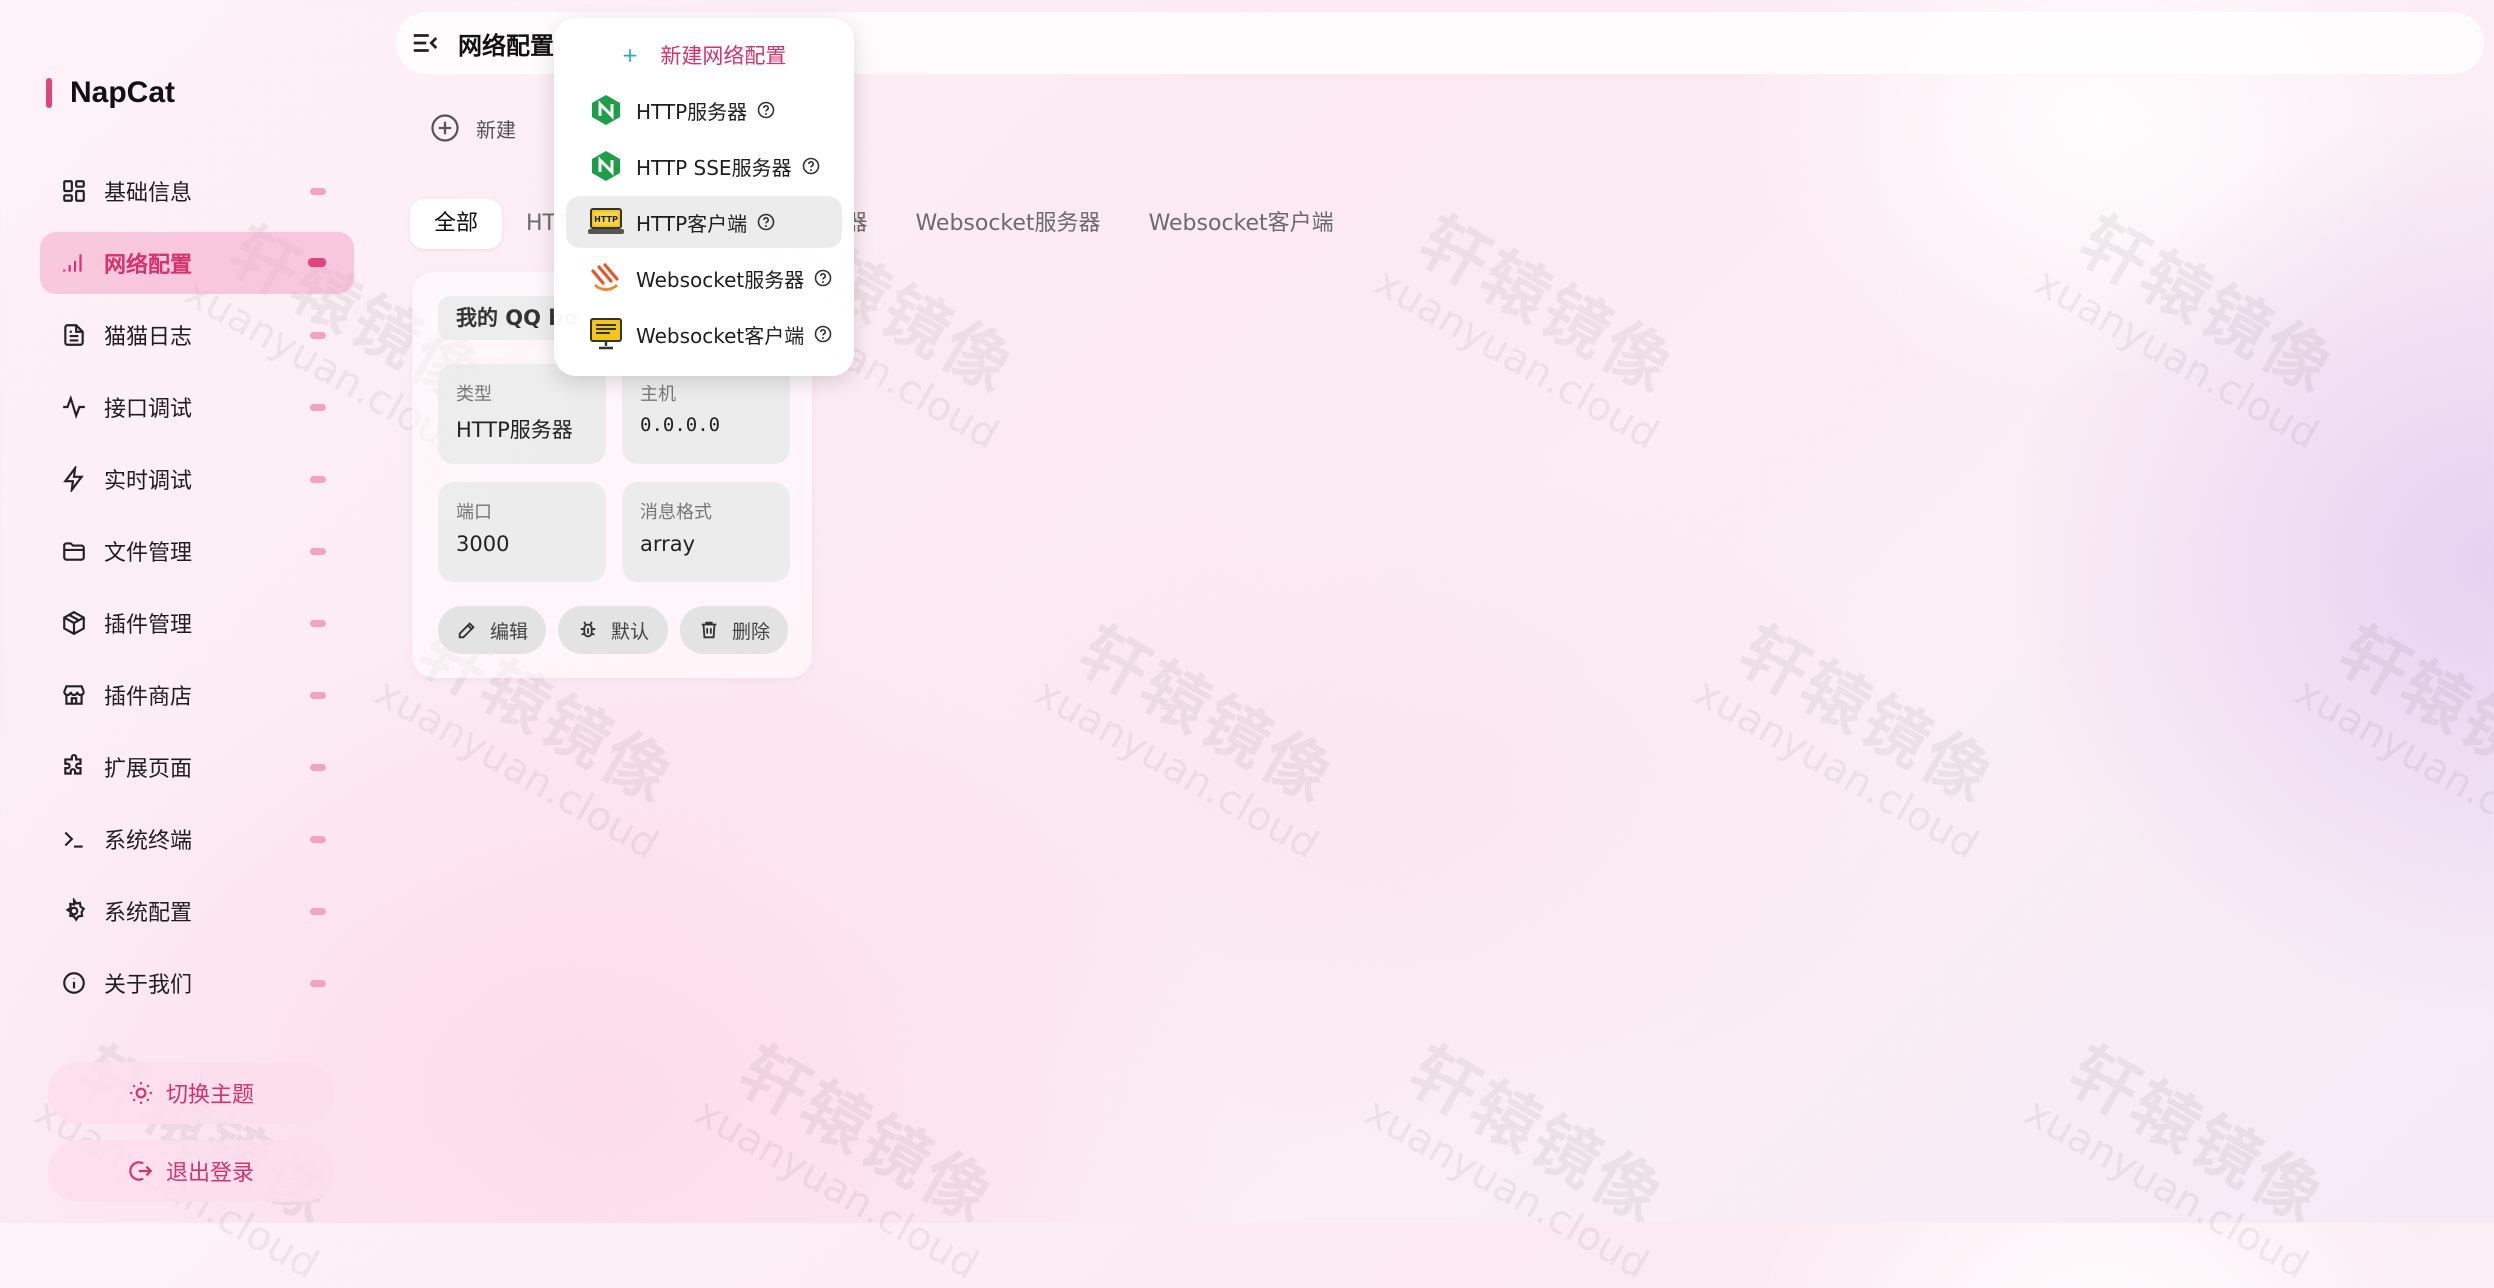 The height and width of the screenshot is (1288, 2494). I want to click on dropdown-item-http-server: HTTP服务器, so click(704, 110).